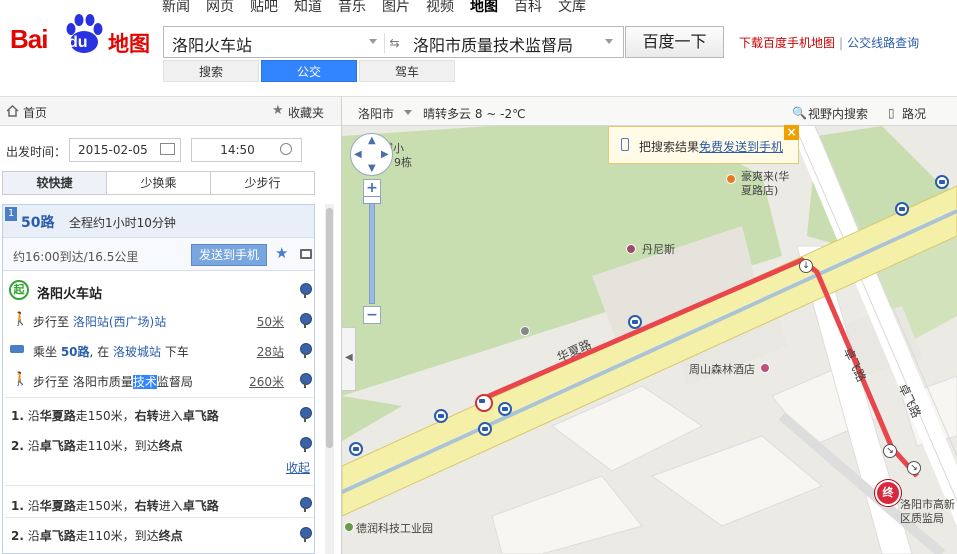 This screenshot has height=554, width=957. I want to click on topnav-video: 视频, so click(440, 9).